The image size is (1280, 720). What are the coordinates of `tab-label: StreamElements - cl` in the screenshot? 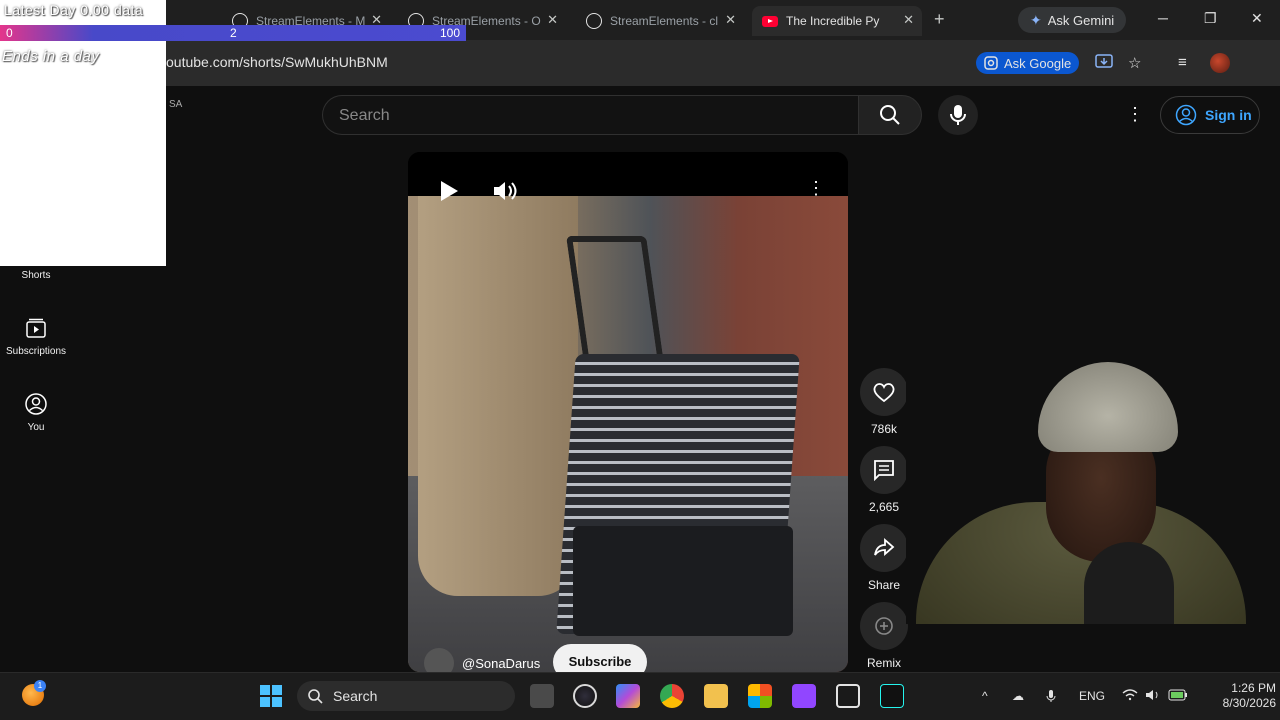 It's located at (664, 21).